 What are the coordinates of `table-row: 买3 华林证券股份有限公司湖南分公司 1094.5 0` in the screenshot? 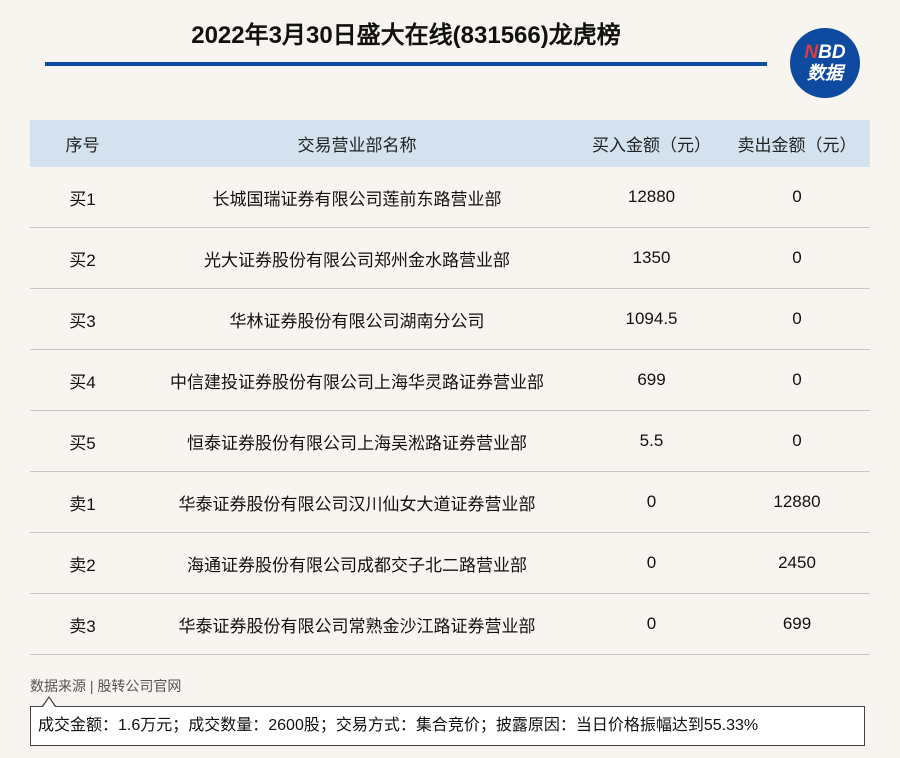 It's located at (450, 319).